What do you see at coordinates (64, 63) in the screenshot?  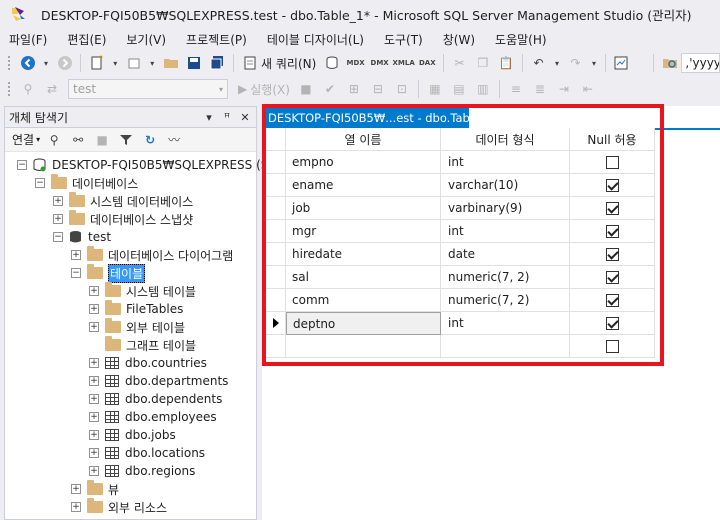 I see `forward-icon` at bounding box center [64, 63].